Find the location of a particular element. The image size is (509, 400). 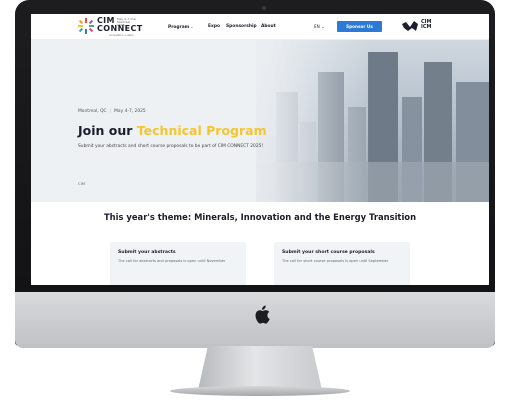

nav-about: About is located at coordinates (268, 26).